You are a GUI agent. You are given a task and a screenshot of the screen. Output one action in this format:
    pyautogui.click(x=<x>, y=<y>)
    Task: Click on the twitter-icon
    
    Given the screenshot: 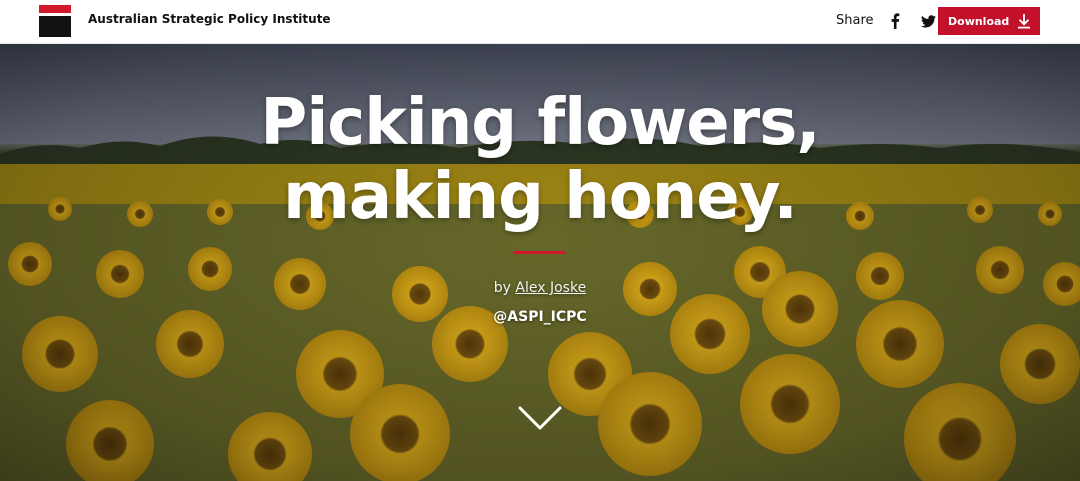 What is the action you would take?
    pyautogui.click(x=928, y=21)
    